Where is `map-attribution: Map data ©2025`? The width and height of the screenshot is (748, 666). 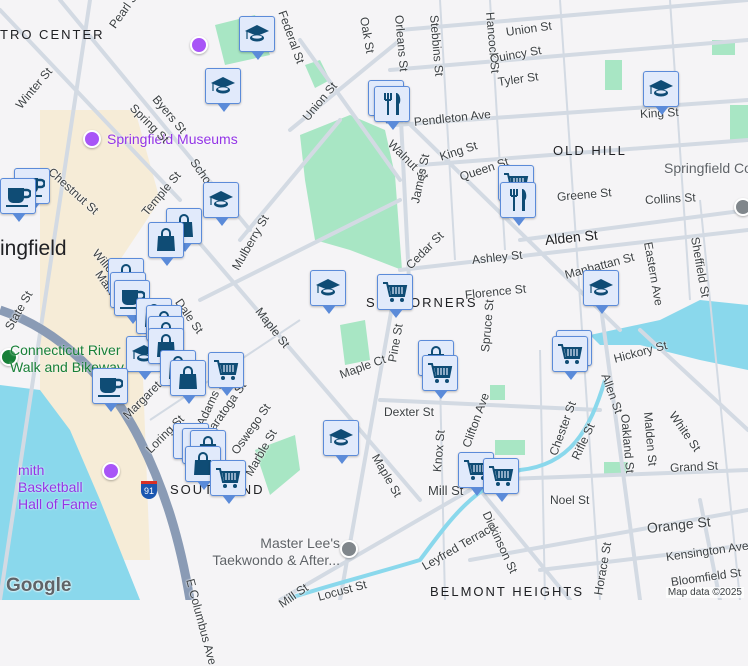 map-attribution: Map data ©2025 is located at coordinates (704, 592).